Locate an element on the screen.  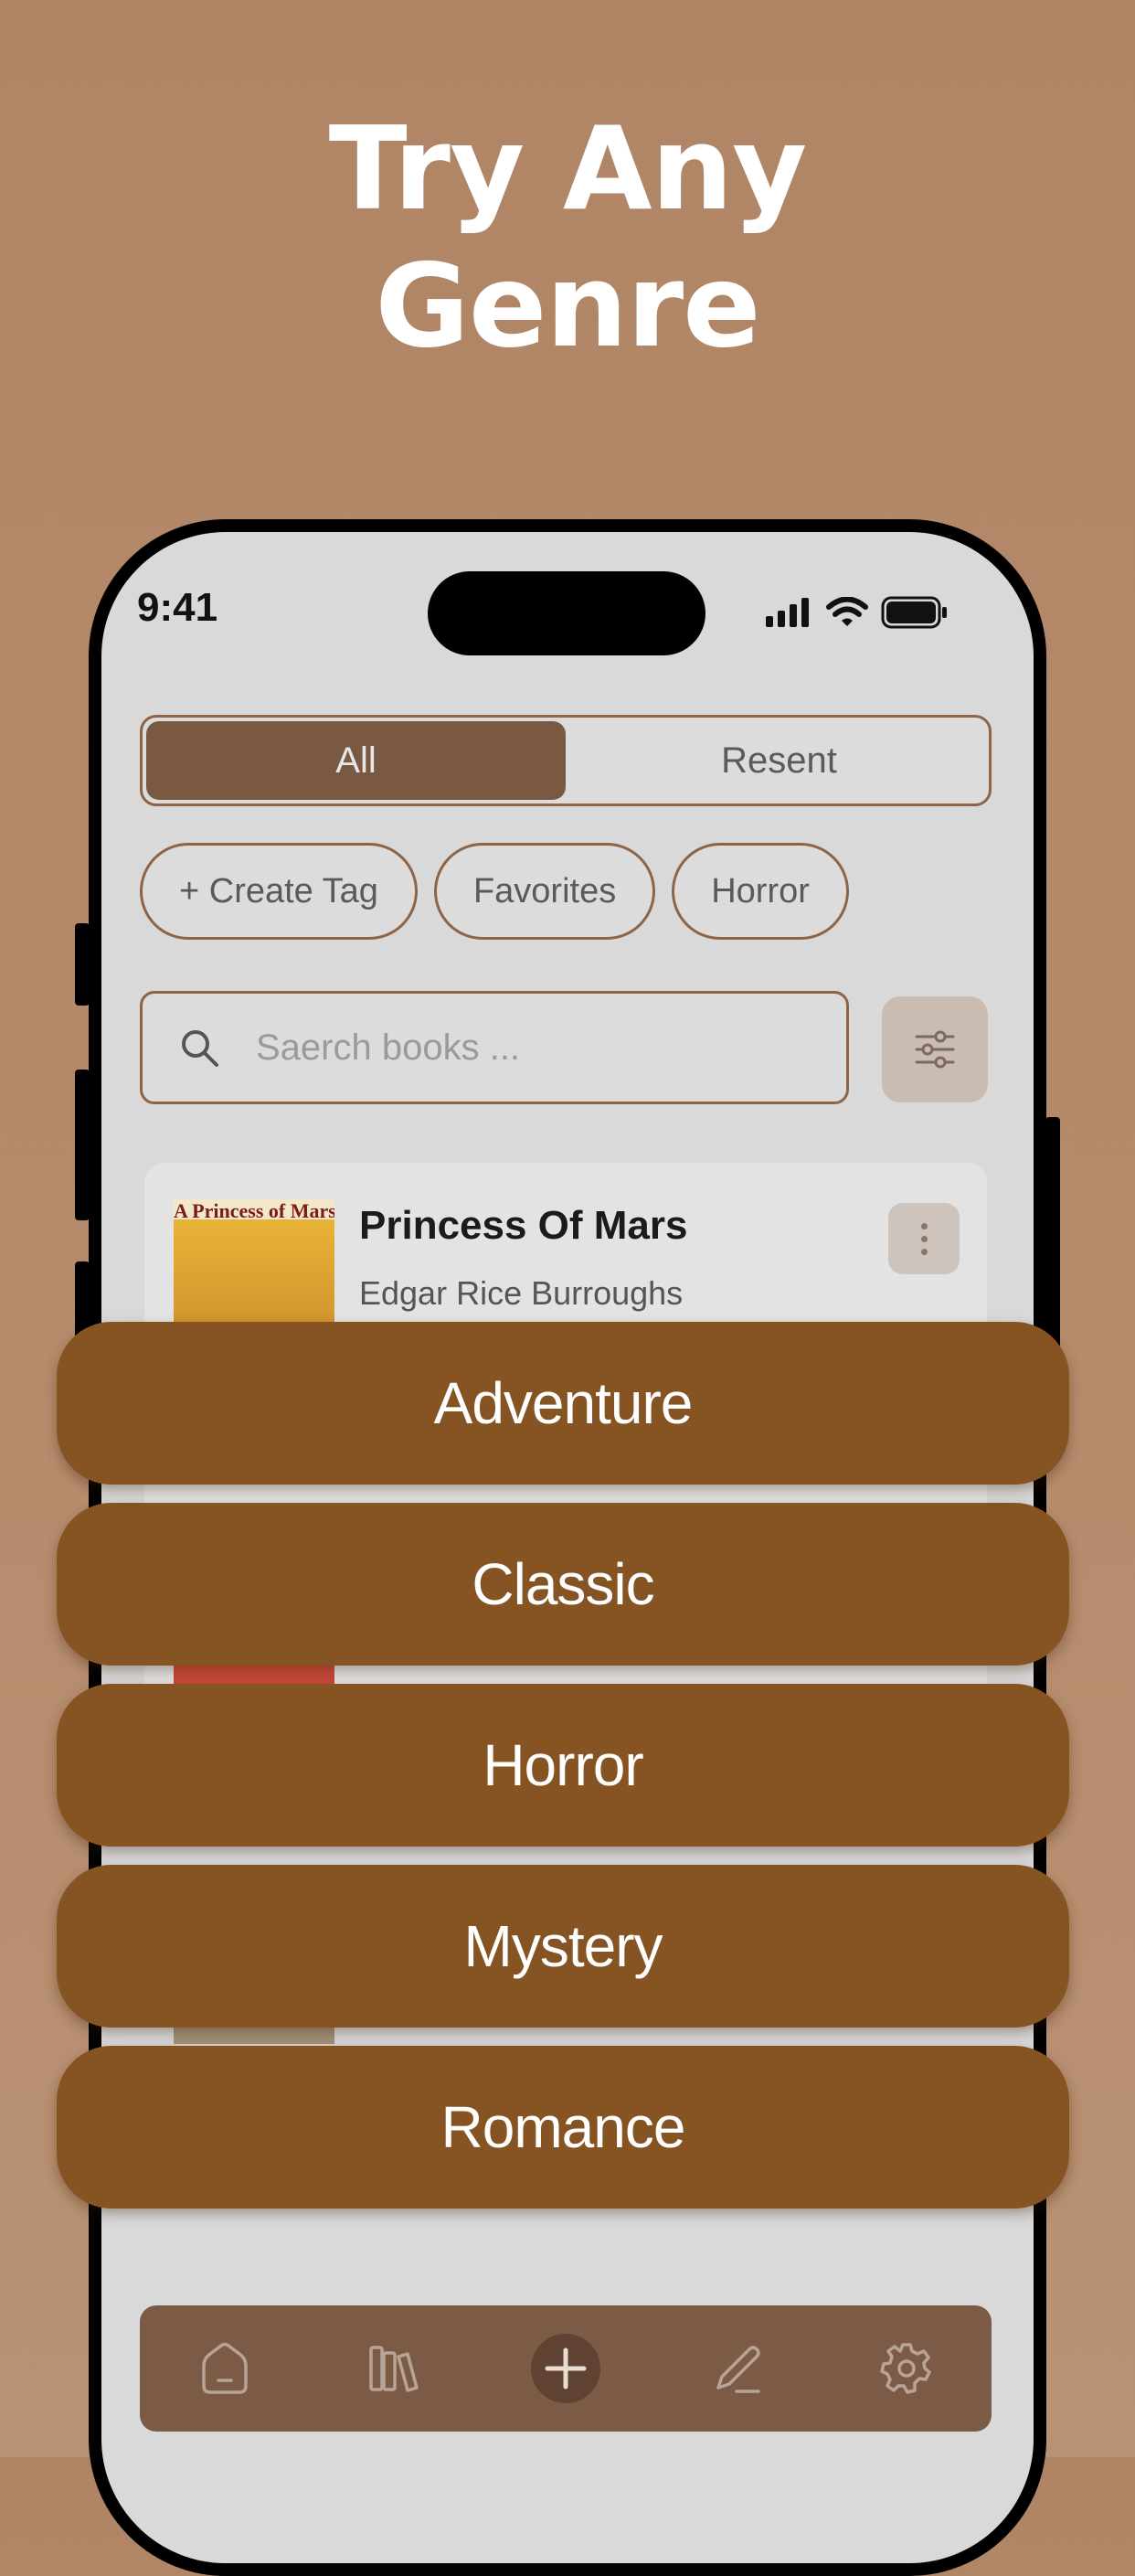
segmented-control: All Resent is located at coordinates (566, 761).